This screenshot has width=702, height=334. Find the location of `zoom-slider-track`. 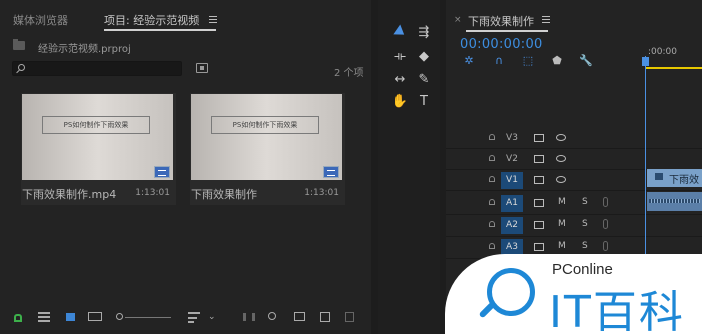

zoom-slider-track is located at coordinates (148, 317).